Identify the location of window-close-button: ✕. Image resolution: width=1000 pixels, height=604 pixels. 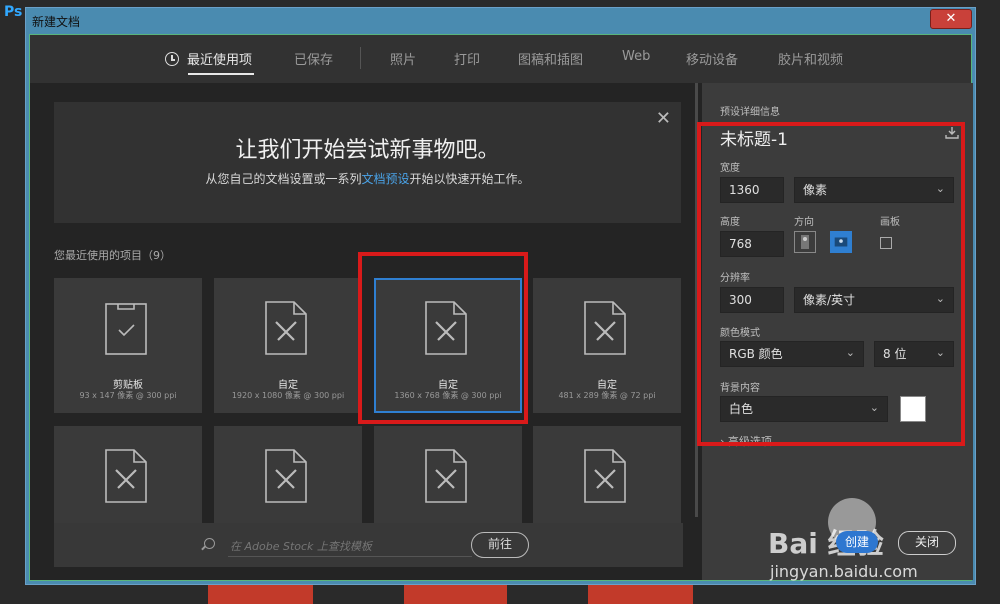
(951, 19).